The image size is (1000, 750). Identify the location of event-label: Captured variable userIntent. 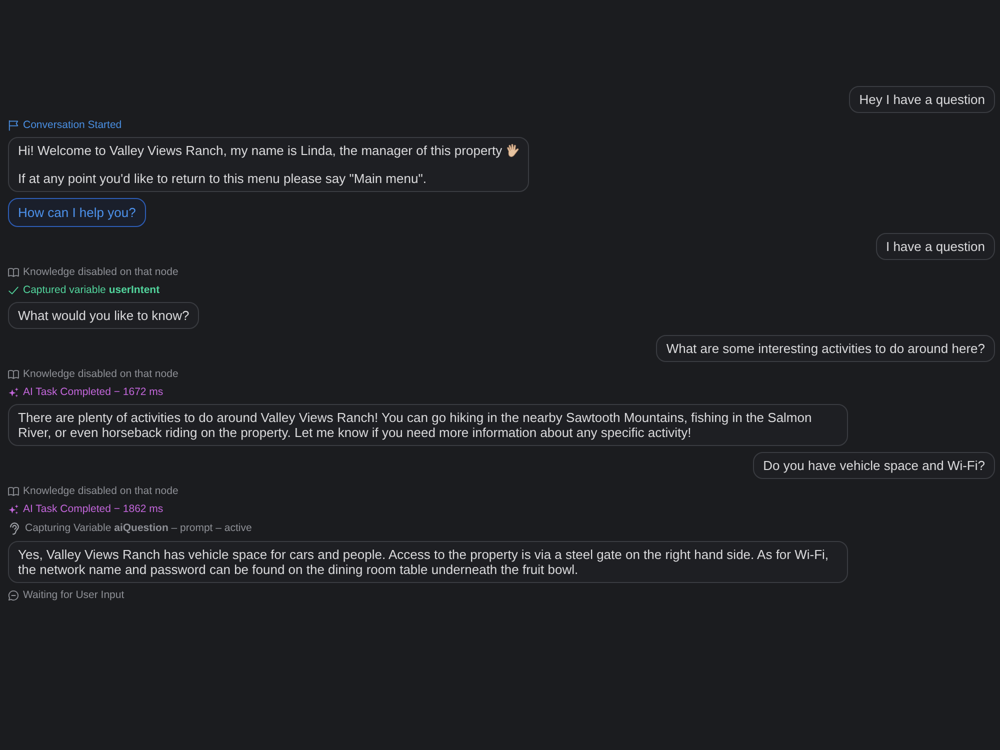
(91, 290).